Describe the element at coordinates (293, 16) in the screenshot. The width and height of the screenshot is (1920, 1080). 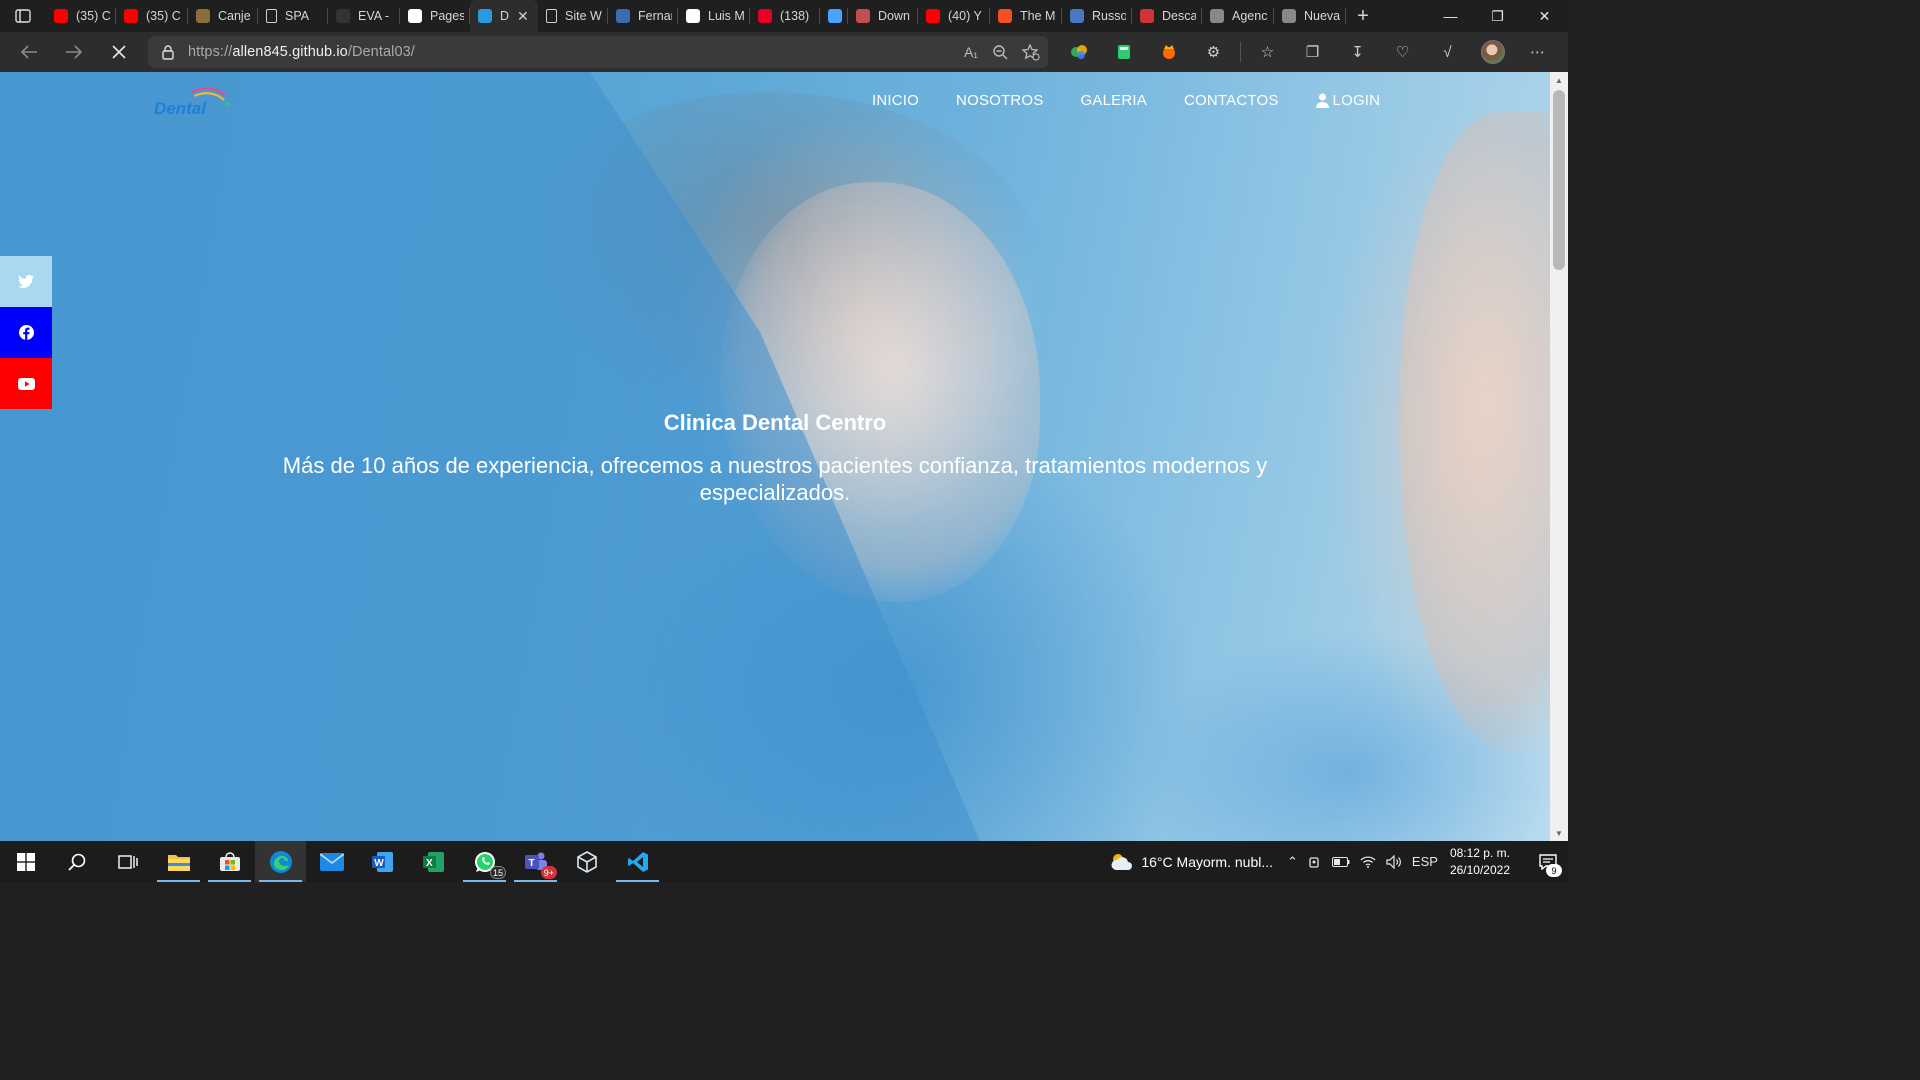
I see `browser-tab: SPA` at that location.